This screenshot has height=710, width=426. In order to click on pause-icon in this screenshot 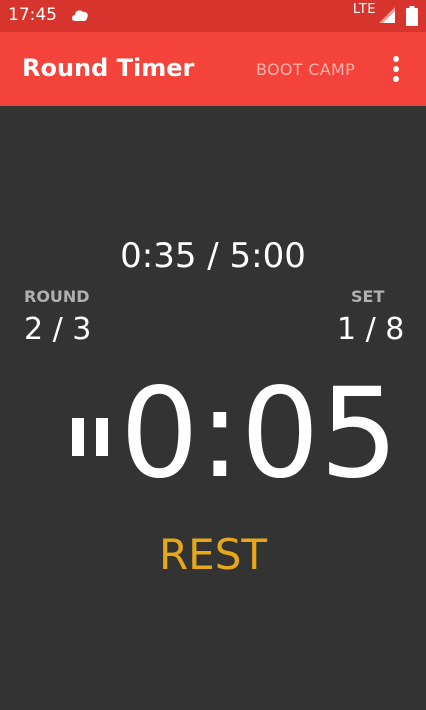, I will do `click(90, 437)`.